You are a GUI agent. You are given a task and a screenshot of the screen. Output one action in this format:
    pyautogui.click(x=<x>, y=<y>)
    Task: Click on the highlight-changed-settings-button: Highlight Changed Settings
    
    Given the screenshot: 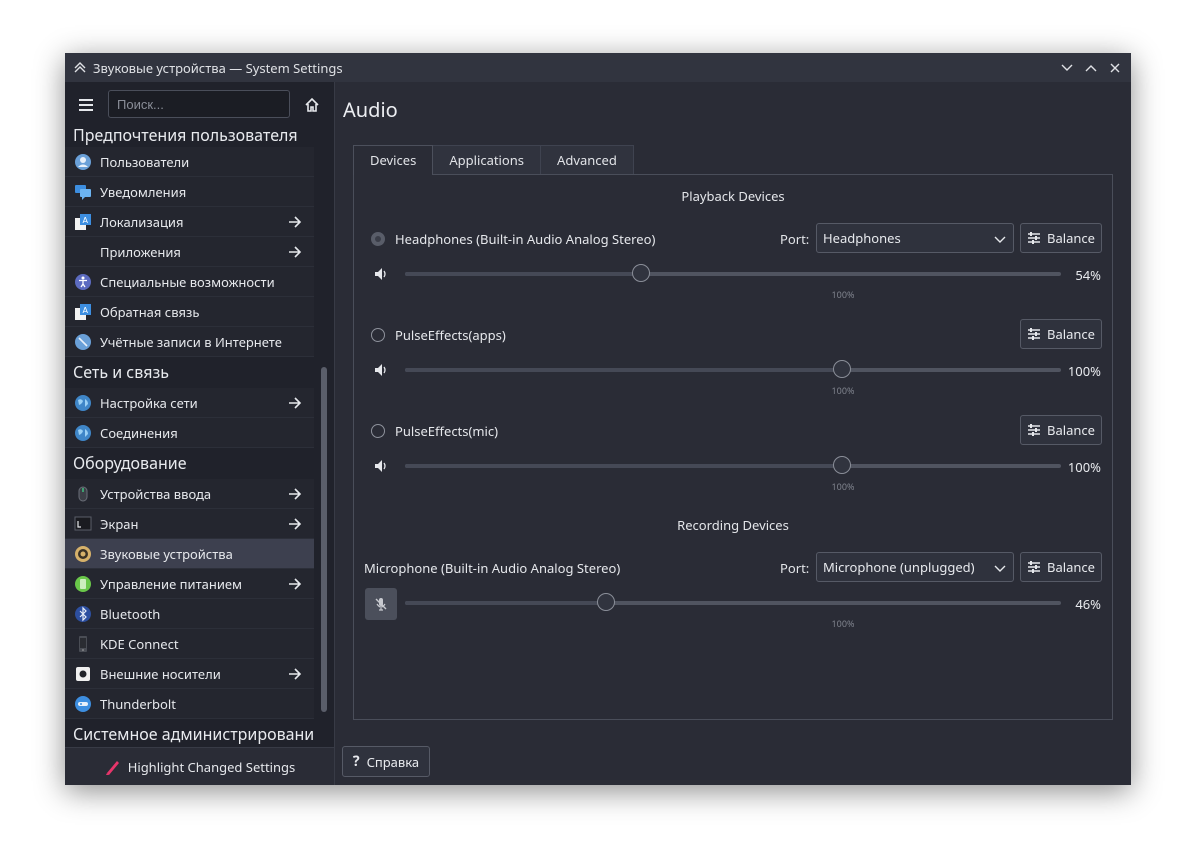 What is the action you would take?
    pyautogui.click(x=199, y=766)
    